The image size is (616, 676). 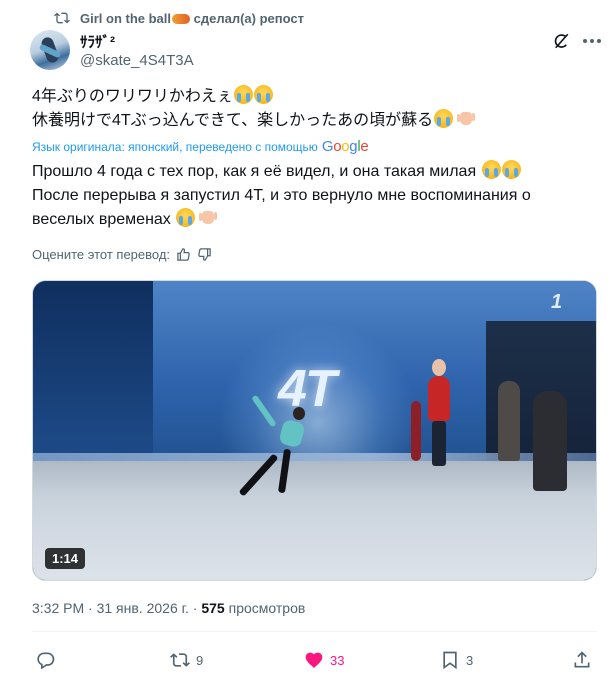 I want to click on bookmark-icon, so click(x=450, y=660).